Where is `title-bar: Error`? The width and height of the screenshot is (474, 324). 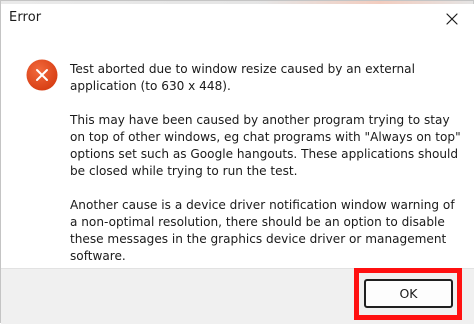
title-bar: Error is located at coordinates (237, 19).